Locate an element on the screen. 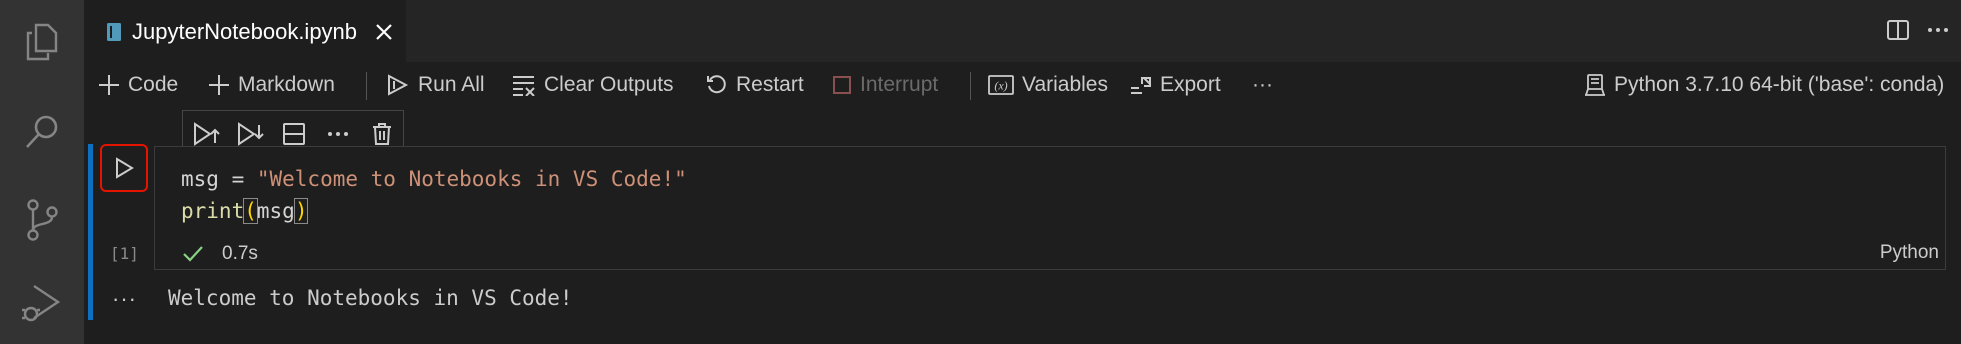  code-assignment: msg = is located at coordinates (219, 179).